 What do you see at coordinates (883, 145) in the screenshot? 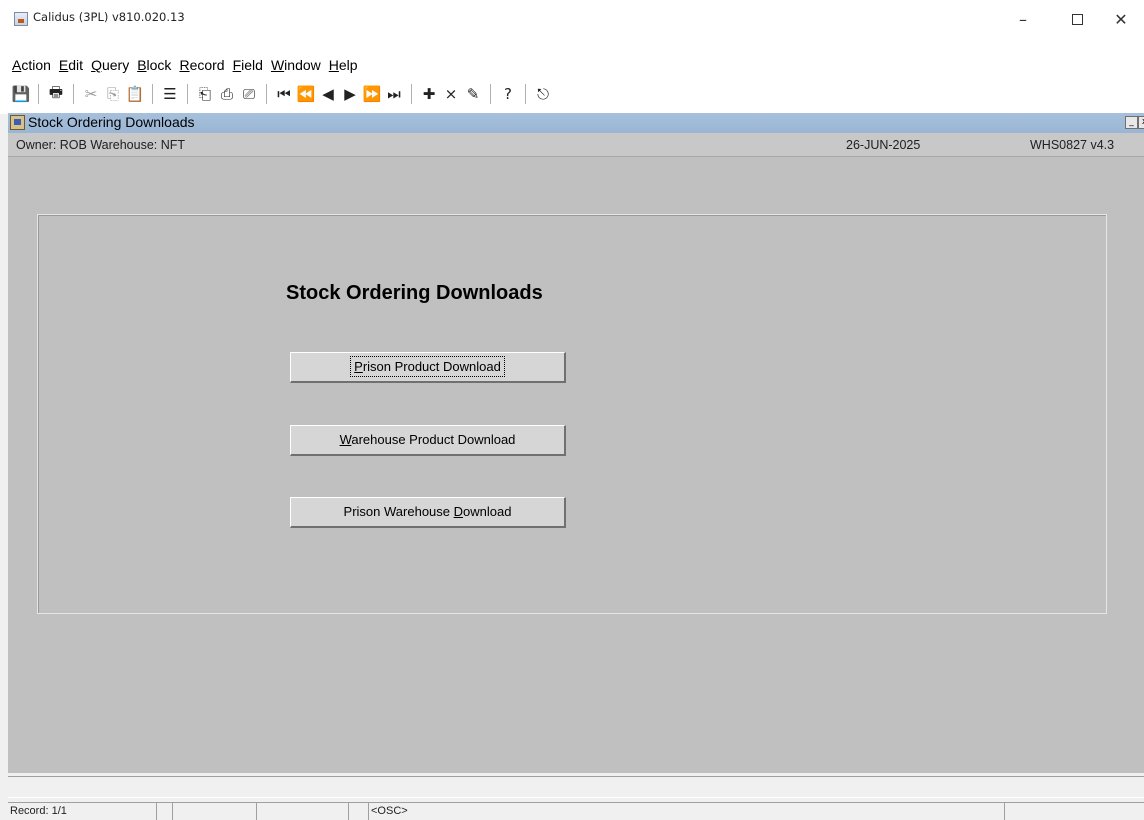
I see `current-date: 26-JUN-2025` at bounding box center [883, 145].